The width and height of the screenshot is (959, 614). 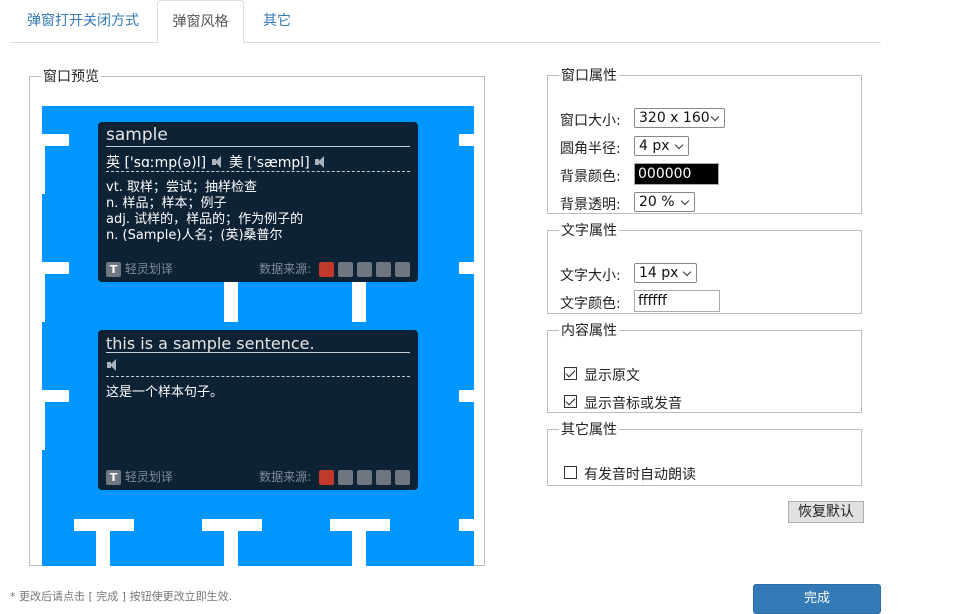 I want to click on bg-color-input: 000000, so click(x=676, y=174).